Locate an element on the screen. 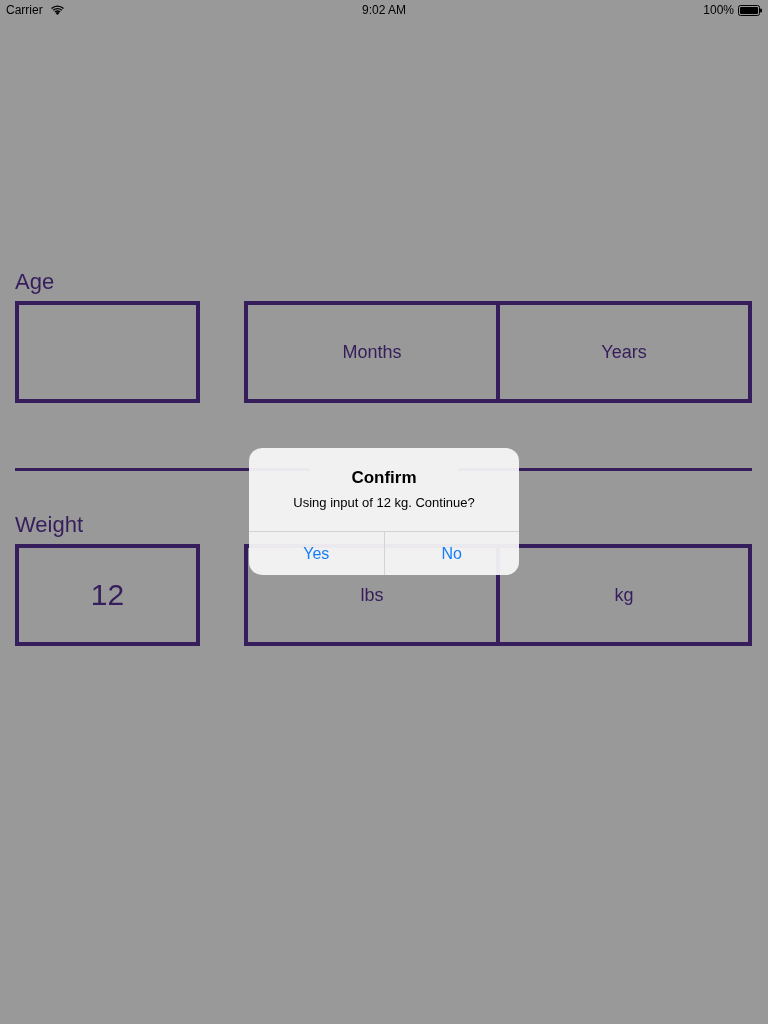  input-field is located at coordinates (107, 352).